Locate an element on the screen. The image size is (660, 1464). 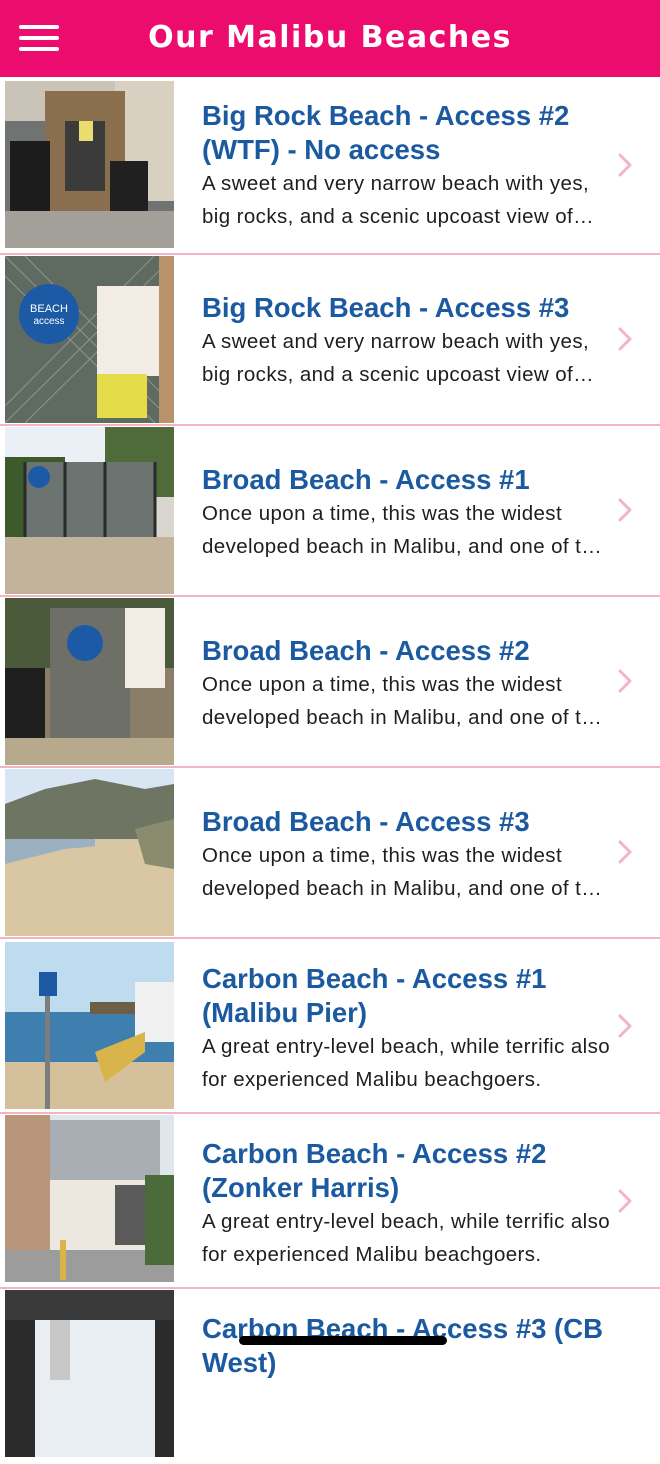
beach-title: Broad Beach - Access #2 is located at coordinates (366, 650).